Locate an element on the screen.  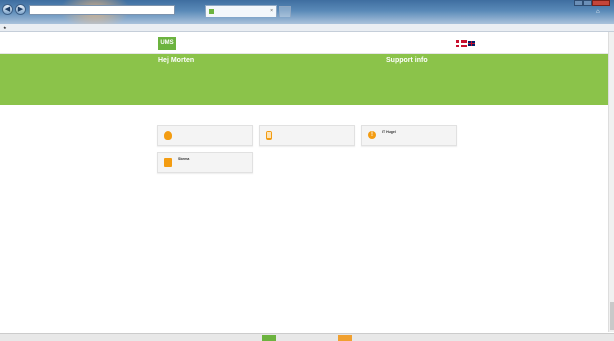
danish-flag-icon is located at coordinates (461, 43).